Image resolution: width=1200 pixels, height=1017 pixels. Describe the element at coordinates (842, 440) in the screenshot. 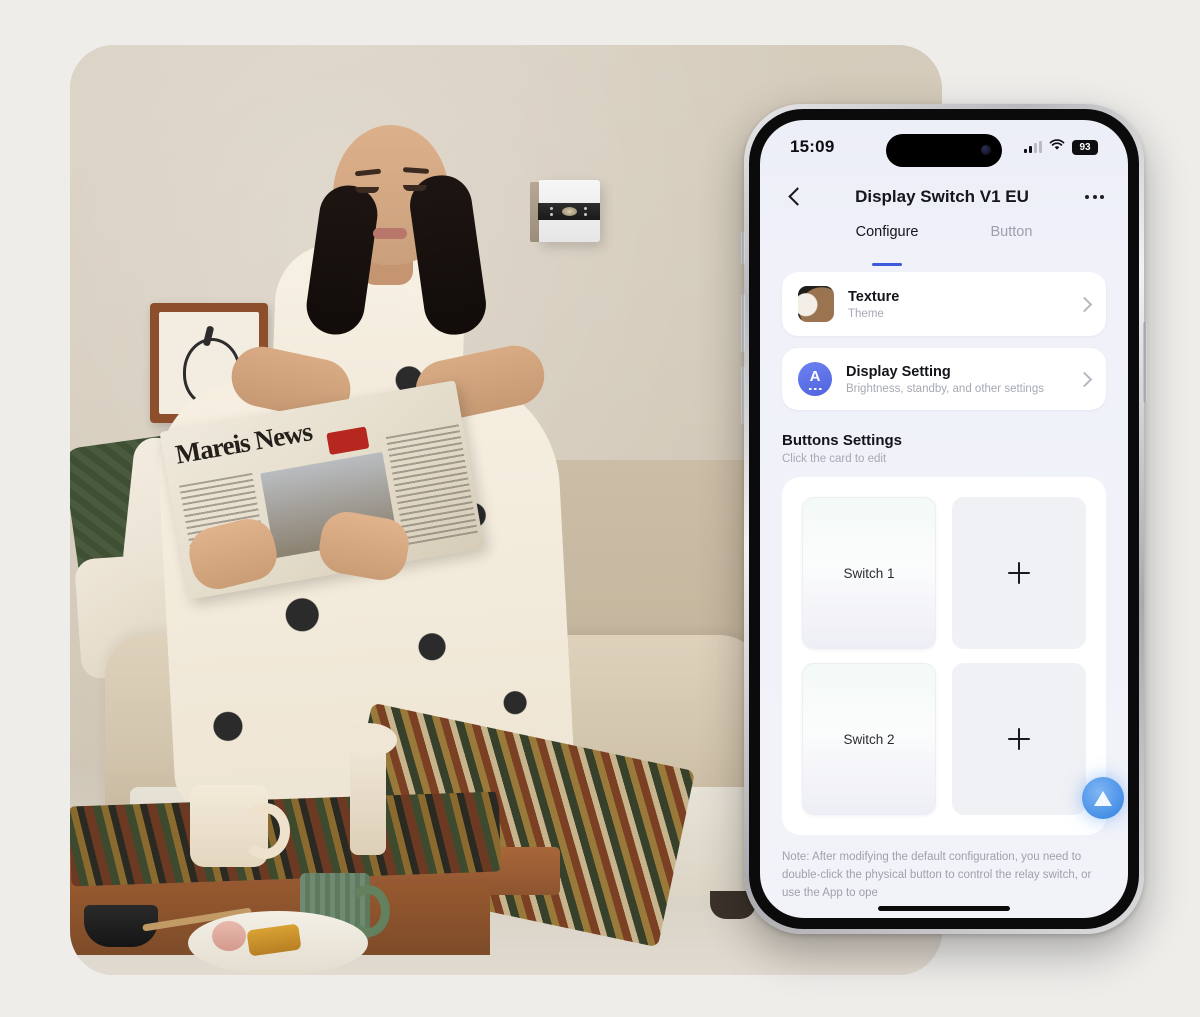

I see `buttons-settings-title: Buttons Settings` at that location.